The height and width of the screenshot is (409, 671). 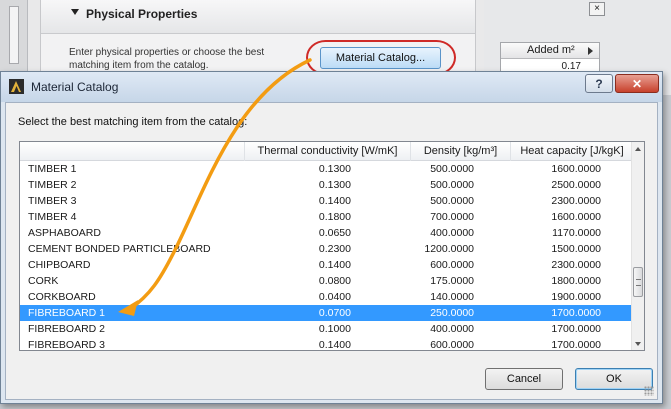 I want to click on cell-density: 175.0000, so click(x=452, y=281).